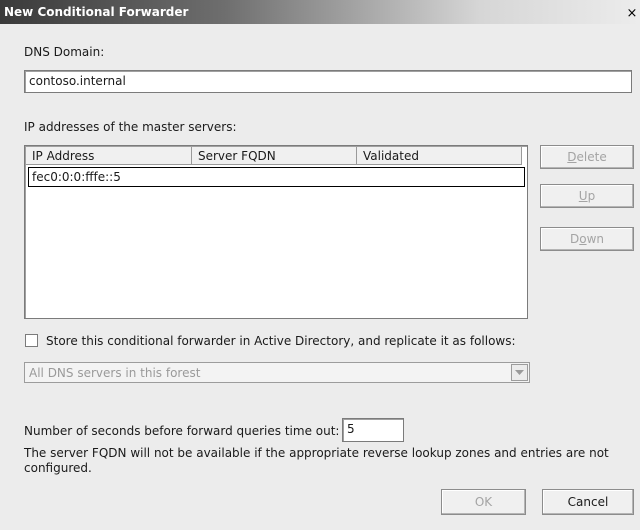  What do you see at coordinates (483, 502) in the screenshot?
I see `ok-button: OK` at bounding box center [483, 502].